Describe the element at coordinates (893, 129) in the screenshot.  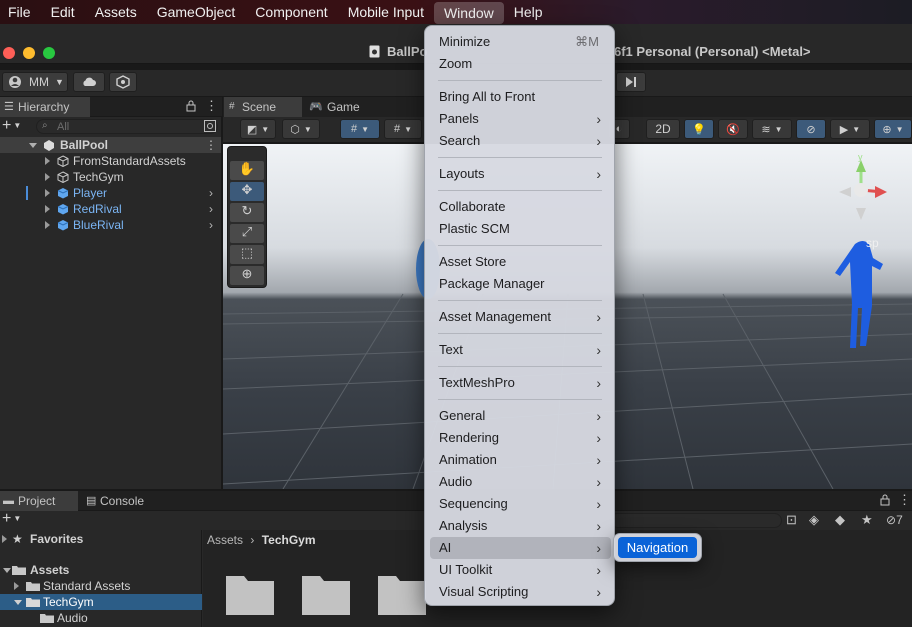
I see `gizmos-dropdown: ⊕ ▼` at that location.